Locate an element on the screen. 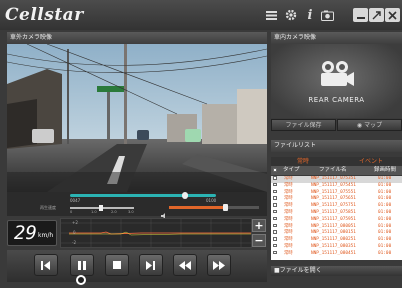  graph-label-top: +2 is located at coordinates (75, 222).